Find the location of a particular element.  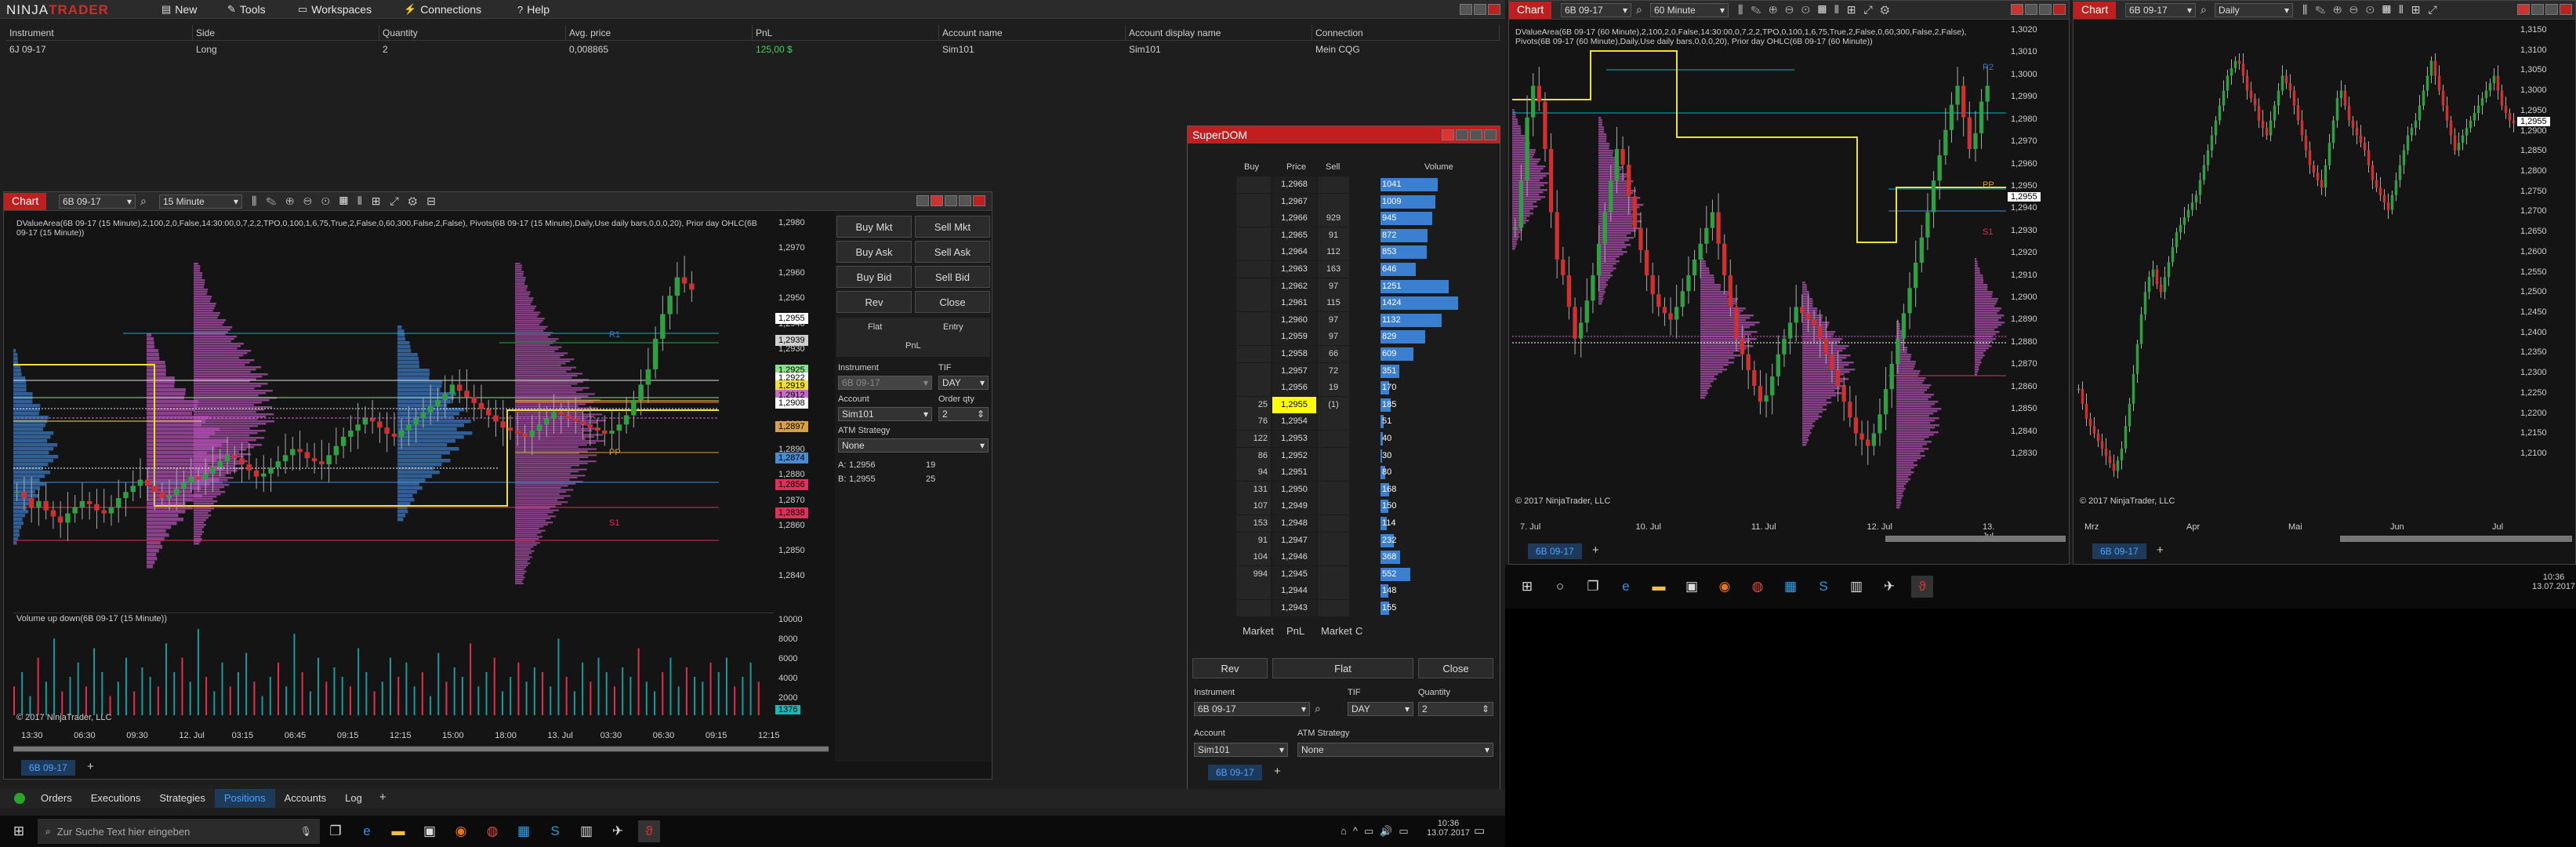

dom-tif-select: DAY ▾ is located at coordinates (1381, 709).